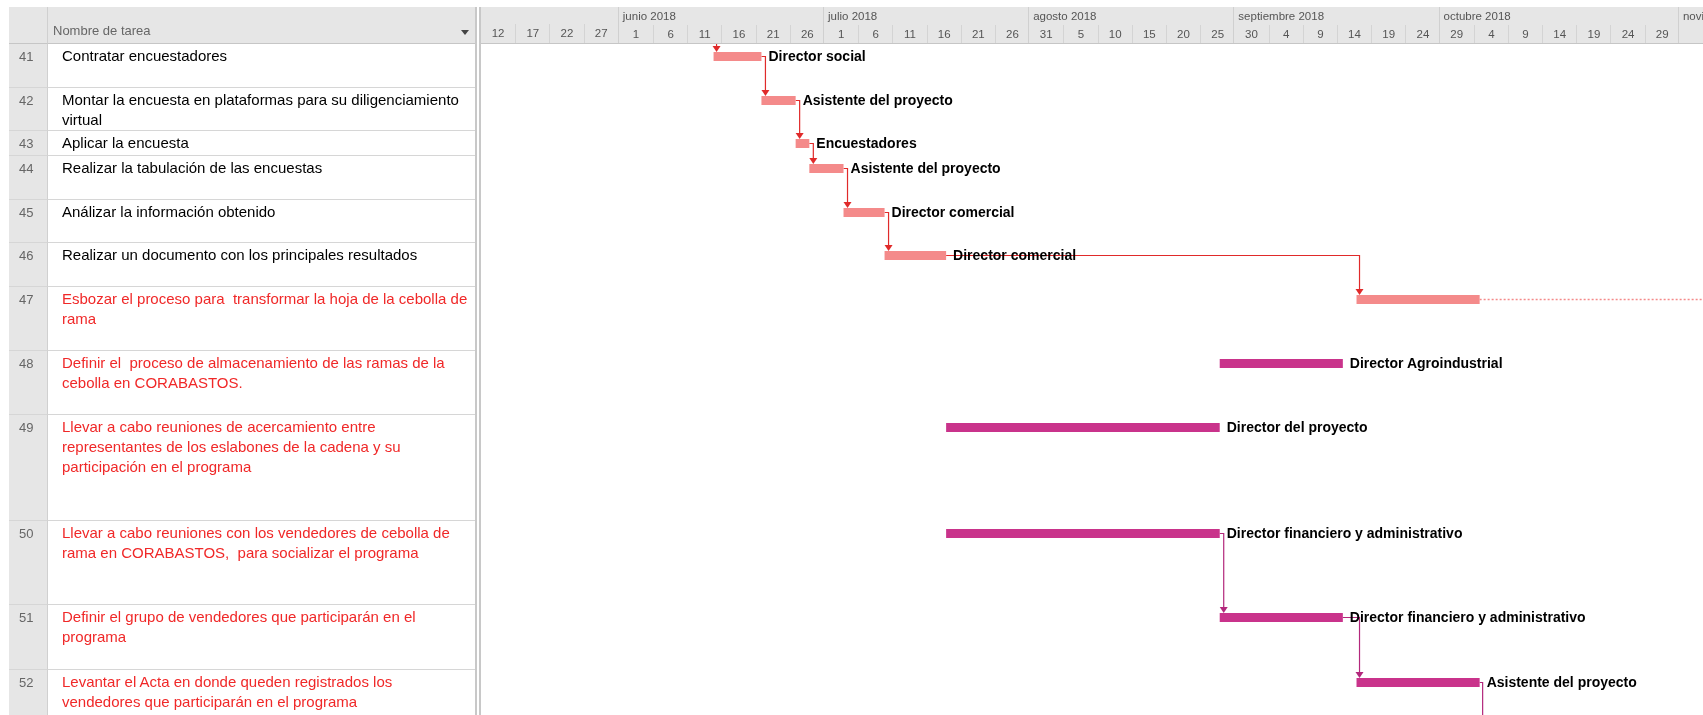 The width and height of the screenshot is (1703, 715). I want to click on resource-label: Director comercial, so click(953, 212).